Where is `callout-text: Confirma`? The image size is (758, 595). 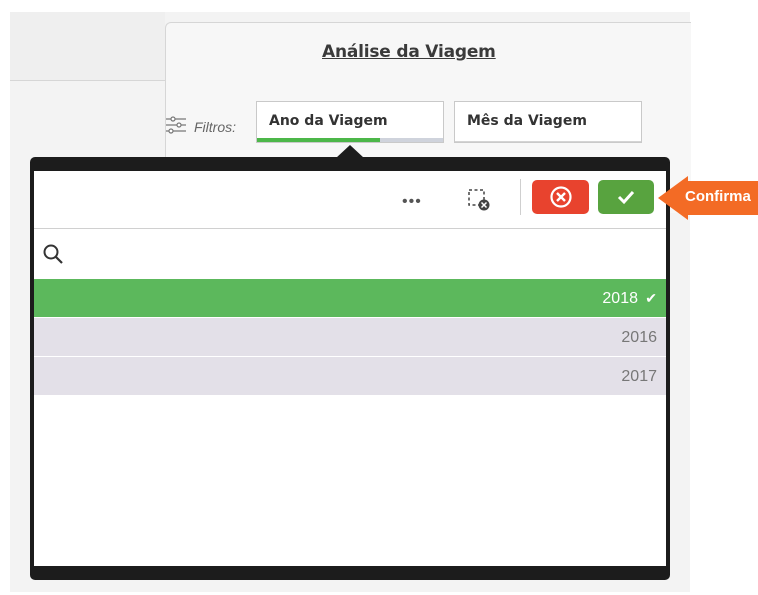 callout-text: Confirma is located at coordinates (718, 196).